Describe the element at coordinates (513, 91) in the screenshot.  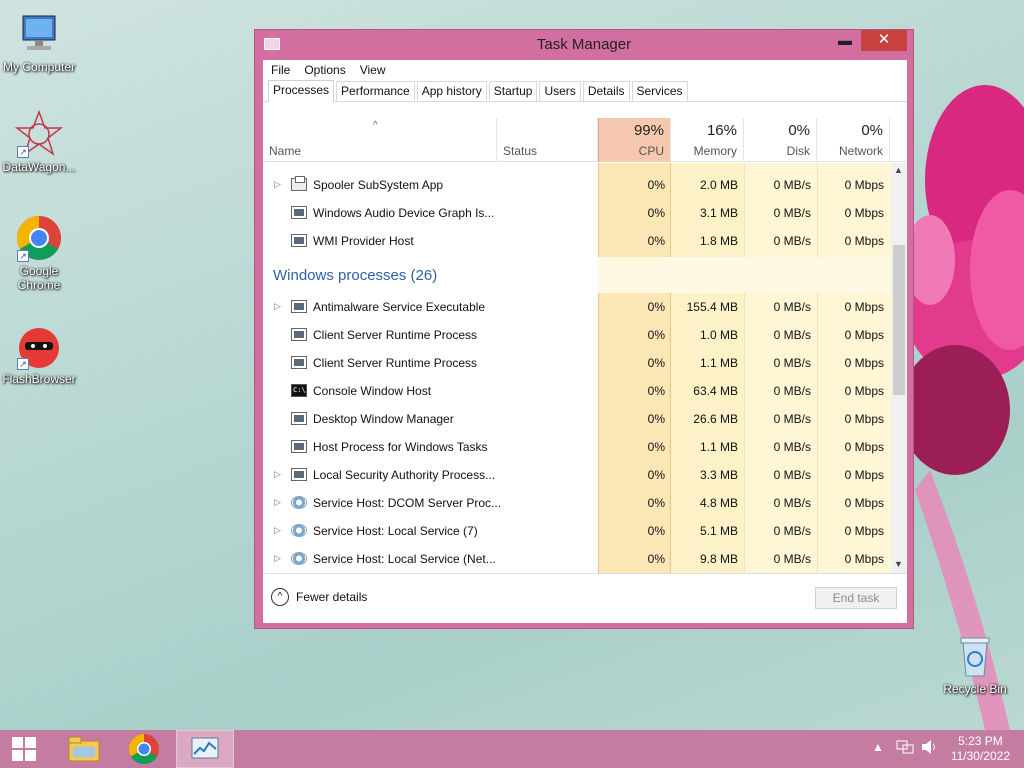
I see `tab-startup: Startup` at that location.